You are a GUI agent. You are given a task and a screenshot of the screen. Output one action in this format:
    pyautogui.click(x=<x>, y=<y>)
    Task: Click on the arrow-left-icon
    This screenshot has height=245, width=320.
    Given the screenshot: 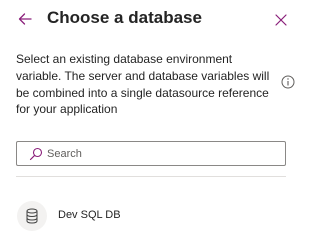 What is the action you would take?
    pyautogui.click(x=25, y=19)
    